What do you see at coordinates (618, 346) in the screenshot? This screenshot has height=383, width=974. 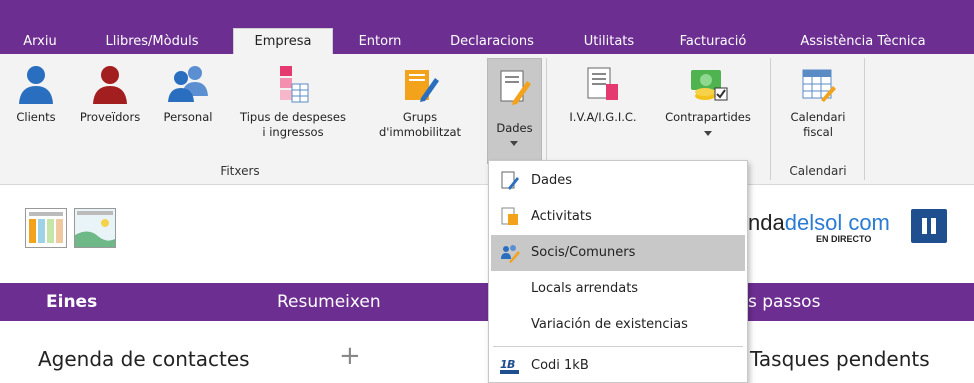 I see `menu-separator` at bounding box center [618, 346].